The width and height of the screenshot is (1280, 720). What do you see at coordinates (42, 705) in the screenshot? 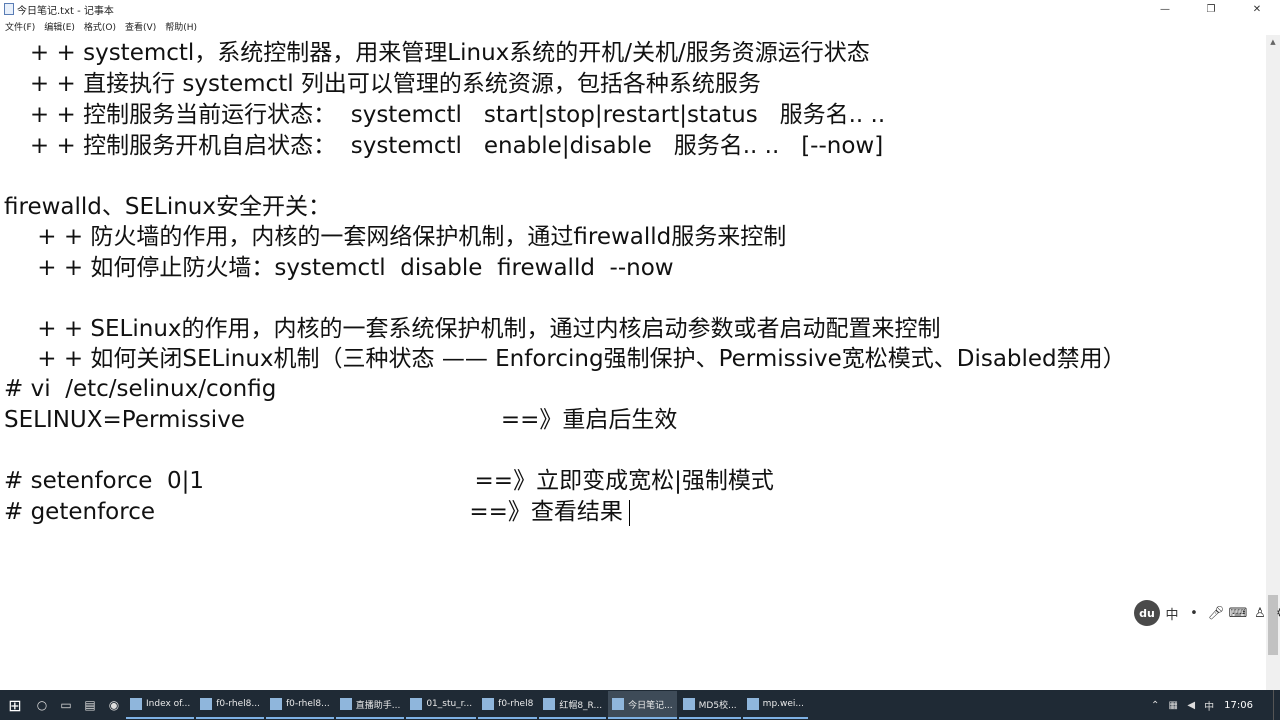
I see `search-icon: ○` at bounding box center [42, 705].